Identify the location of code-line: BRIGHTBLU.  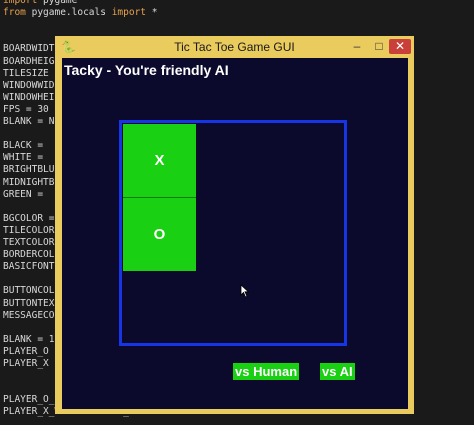
(29, 170).